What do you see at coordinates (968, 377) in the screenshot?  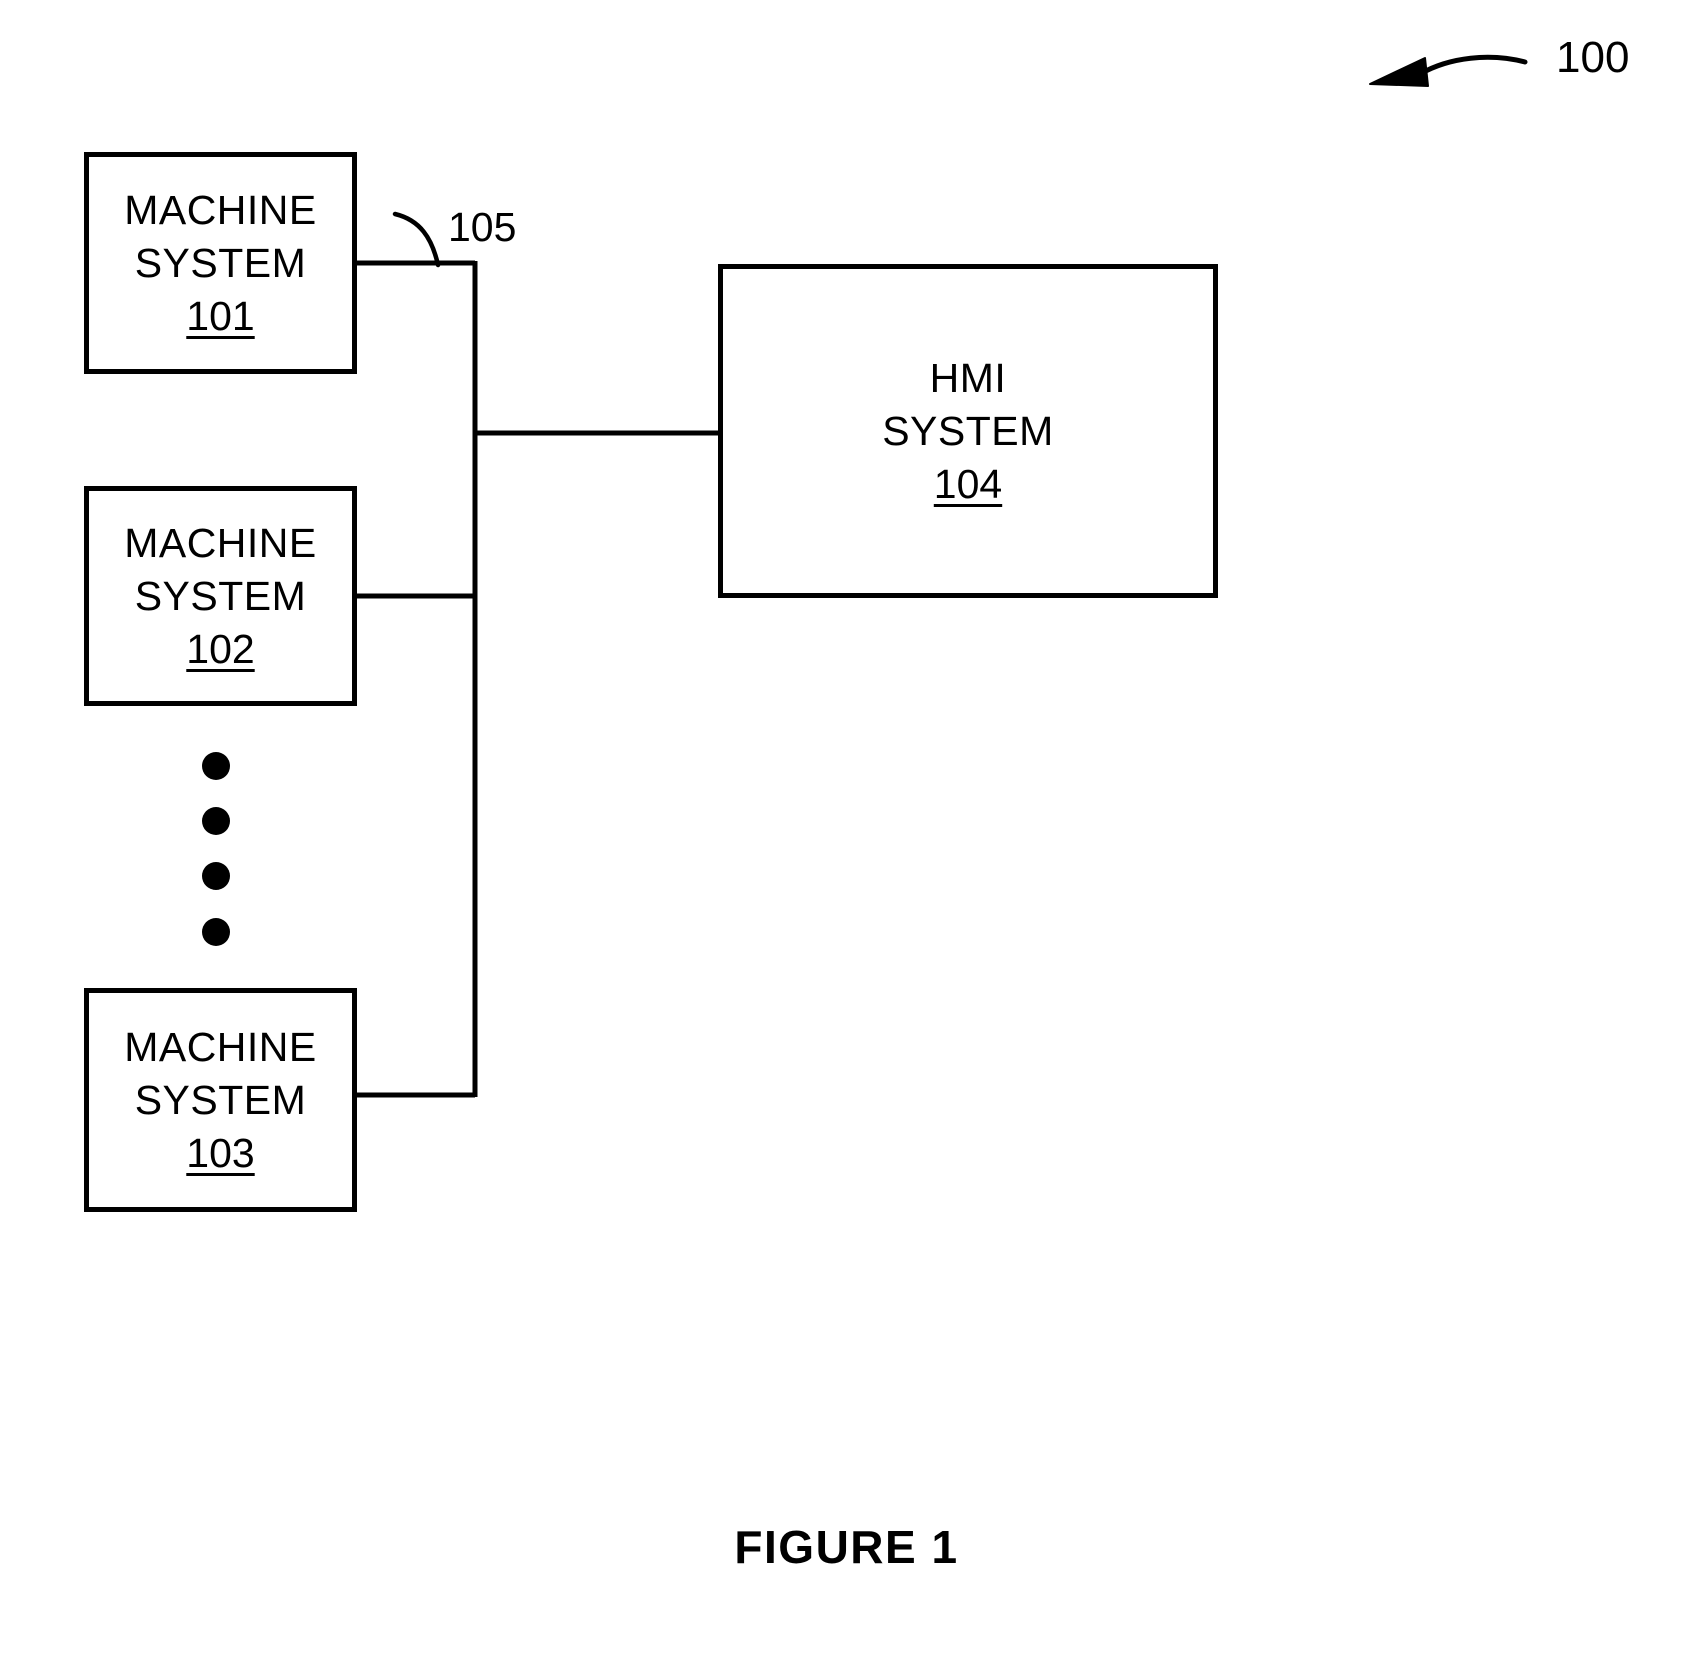 I see `hmi-system-104-line1: HMI` at bounding box center [968, 377].